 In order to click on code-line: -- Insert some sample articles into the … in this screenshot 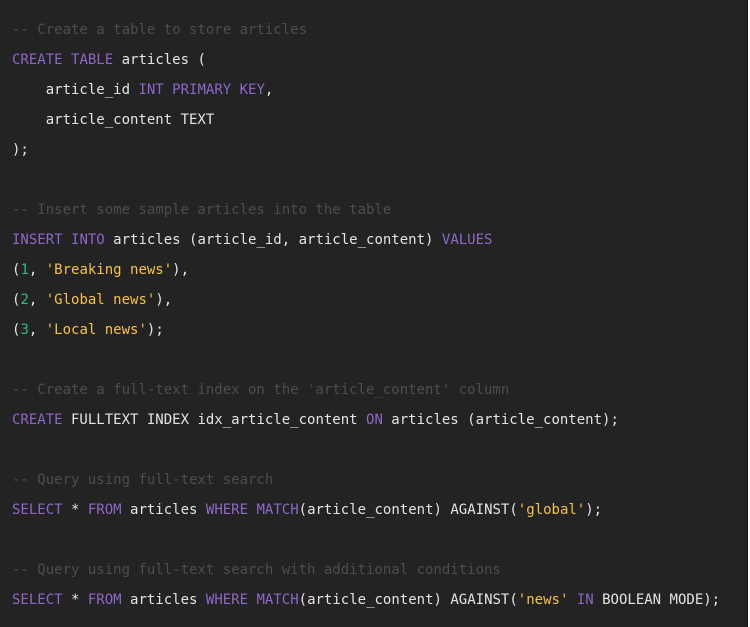, I will do `click(366, 210)`.